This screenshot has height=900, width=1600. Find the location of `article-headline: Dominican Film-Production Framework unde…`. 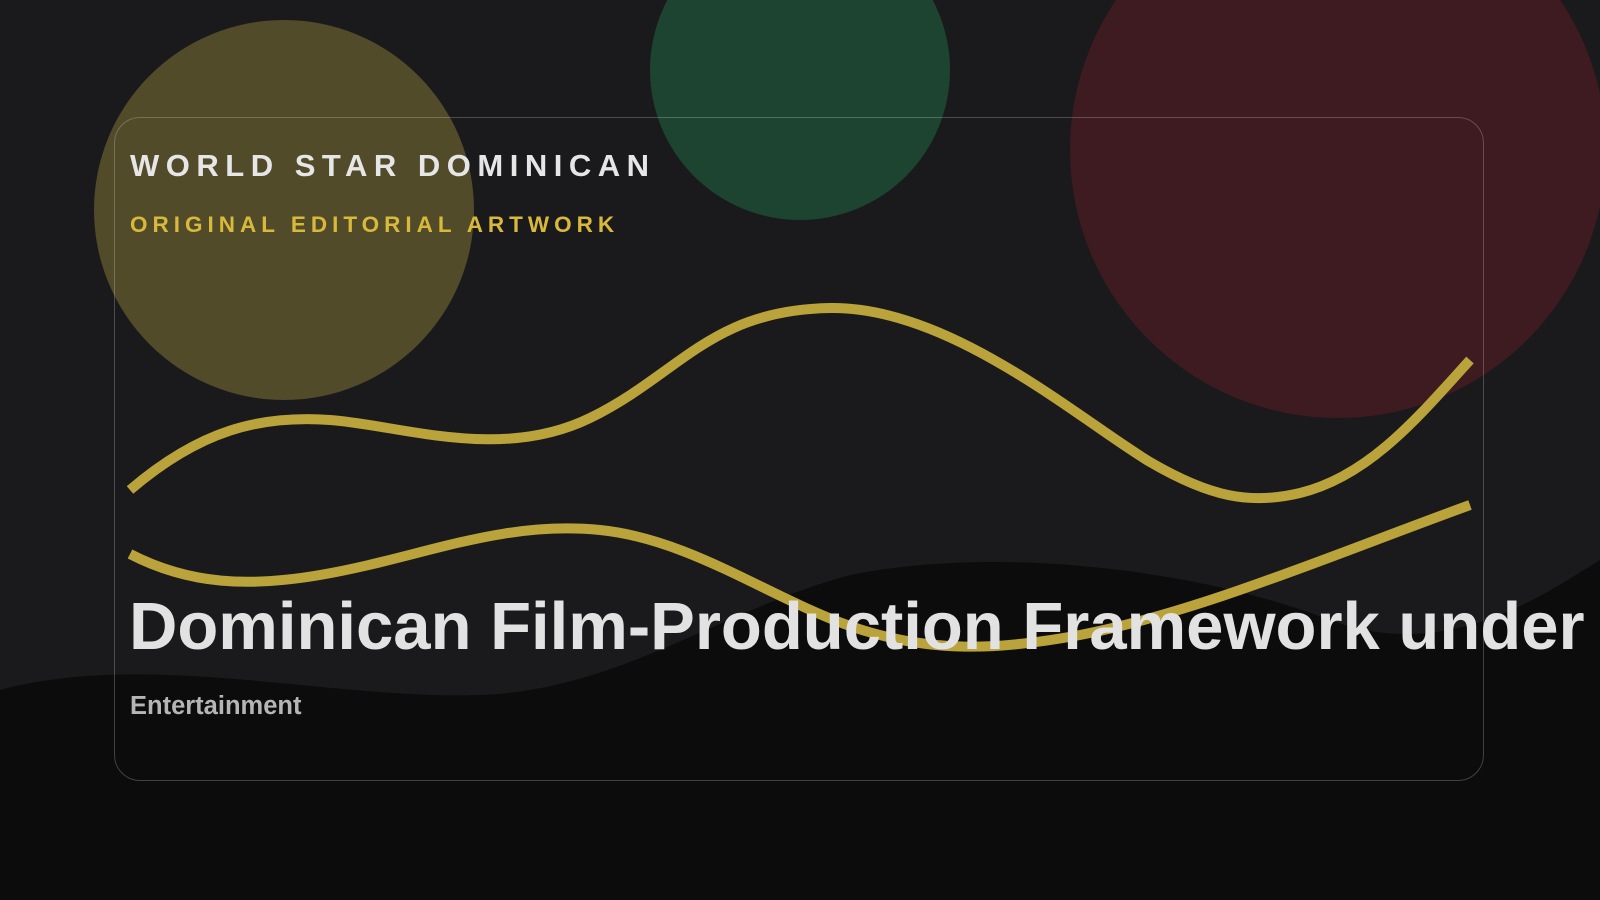

article-headline: Dominican Film-Production Framework unde… is located at coordinates (857, 626).